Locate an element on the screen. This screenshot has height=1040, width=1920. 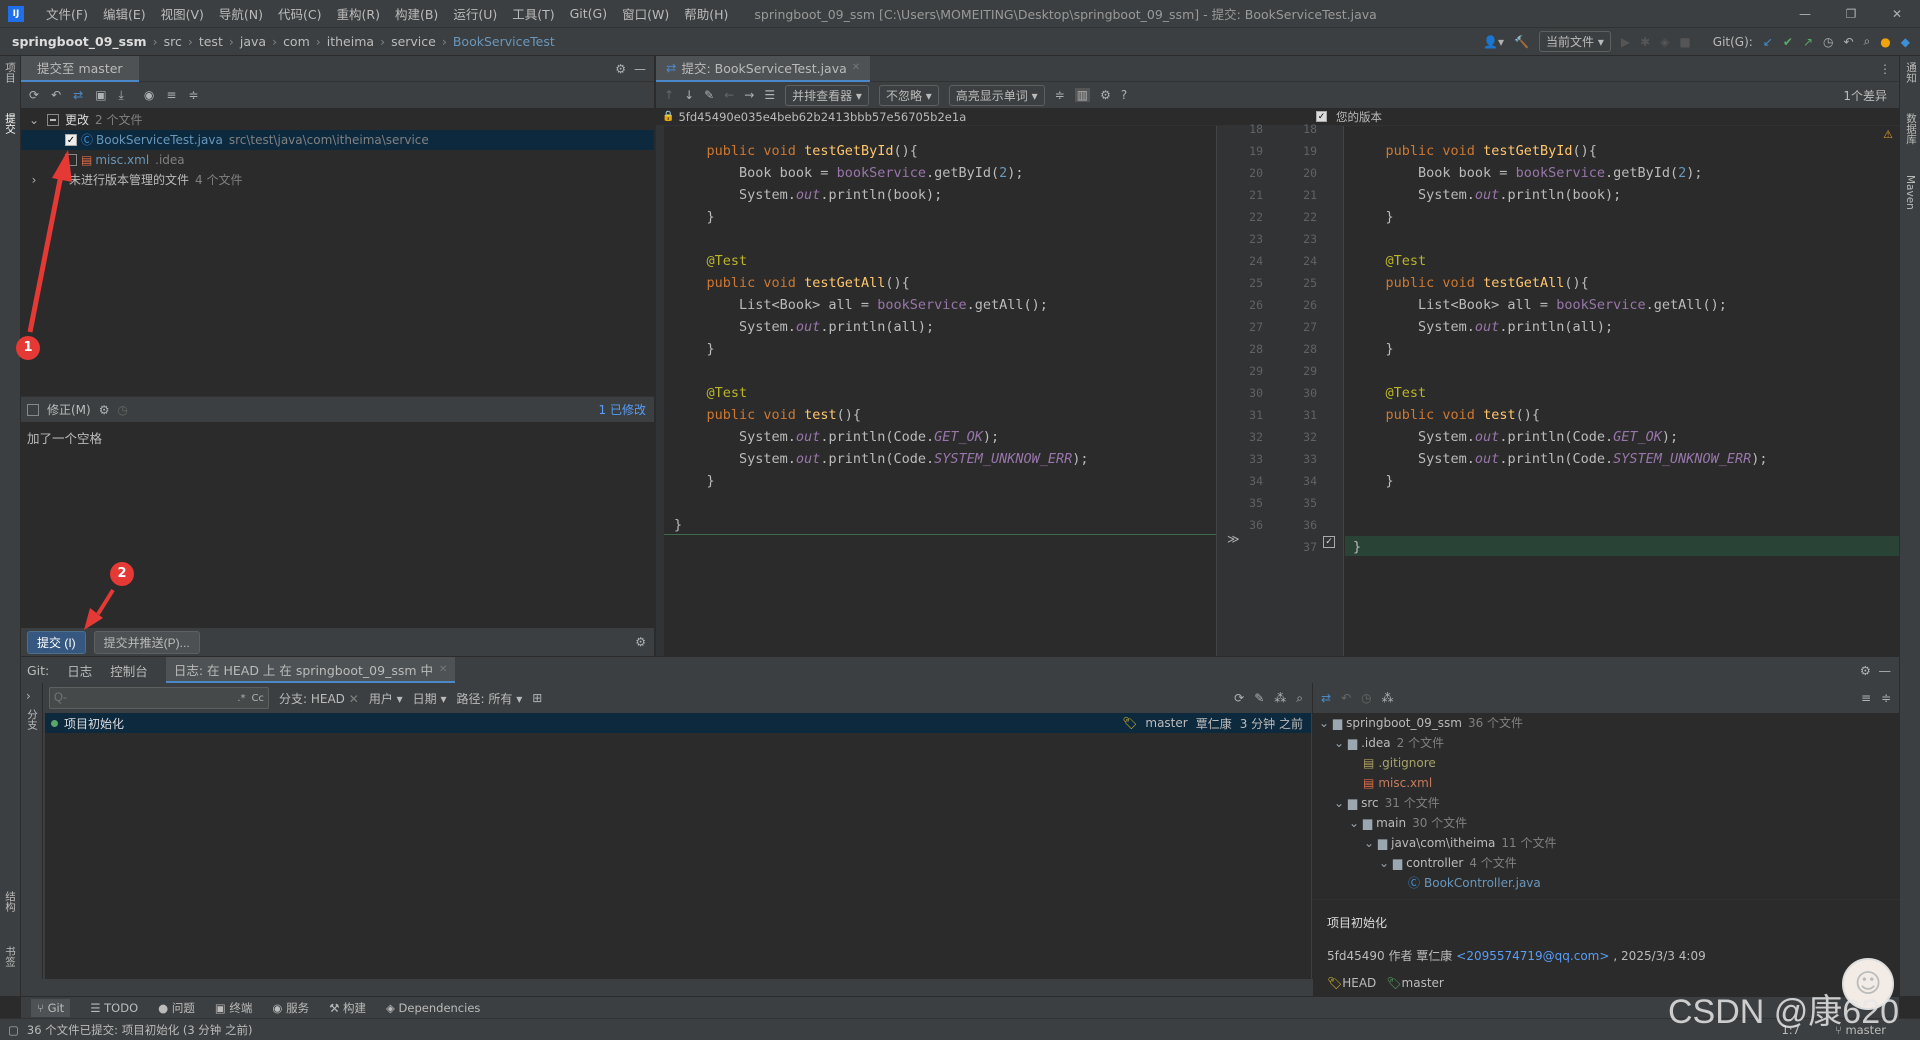
tree-item: ⌄ ▆ controller 4 个文件 is located at coordinates (1606, 863).